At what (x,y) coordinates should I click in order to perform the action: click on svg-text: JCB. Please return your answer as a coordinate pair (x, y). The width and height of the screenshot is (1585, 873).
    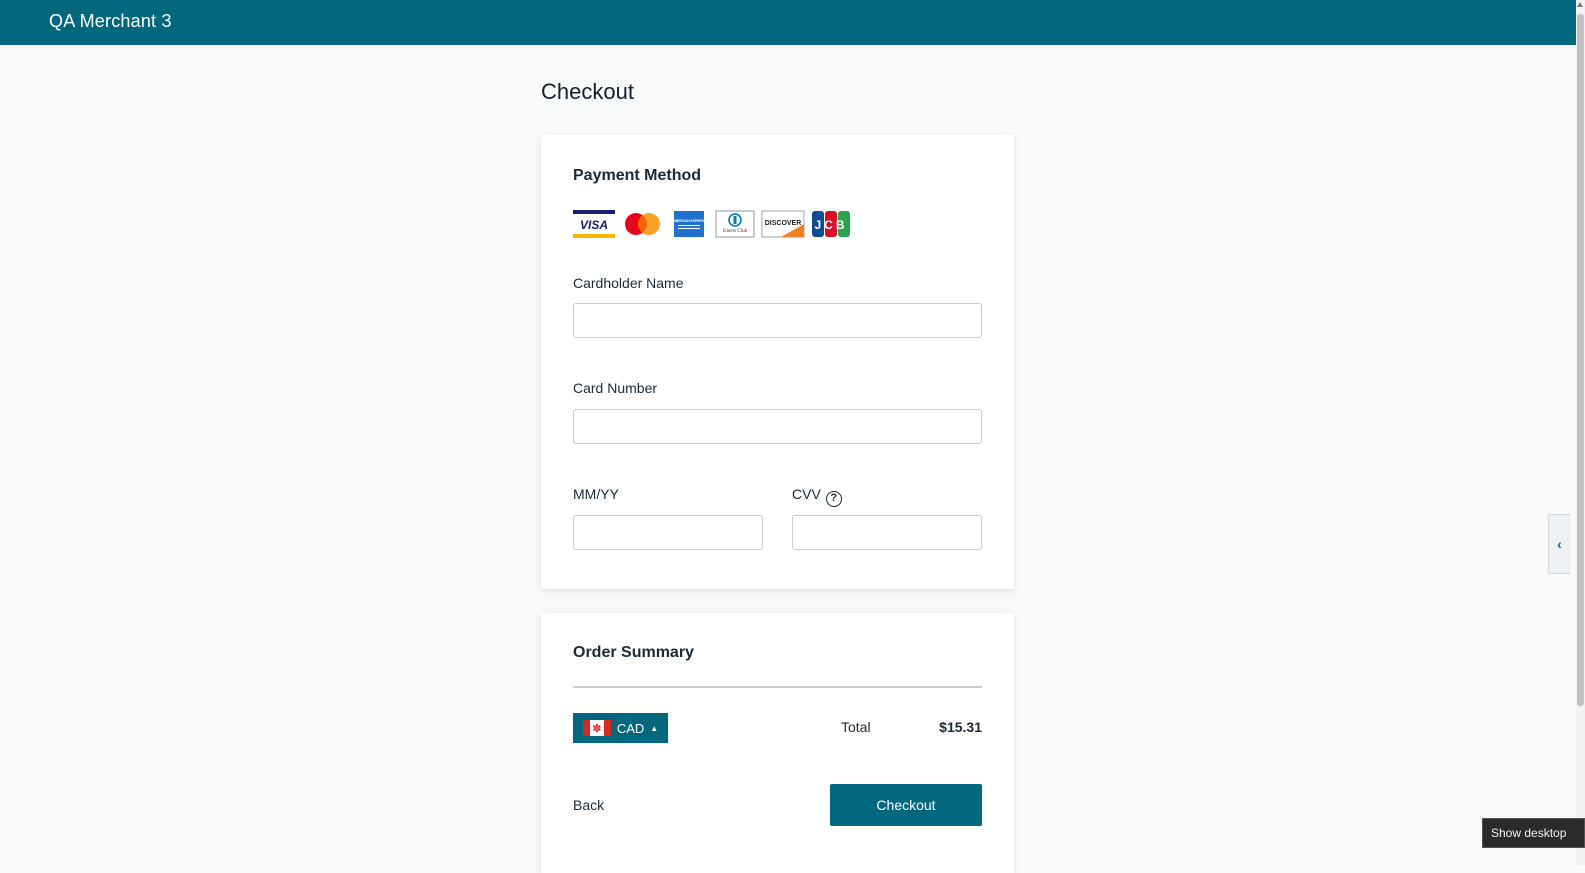
    Looking at the image, I should click on (830, 225).